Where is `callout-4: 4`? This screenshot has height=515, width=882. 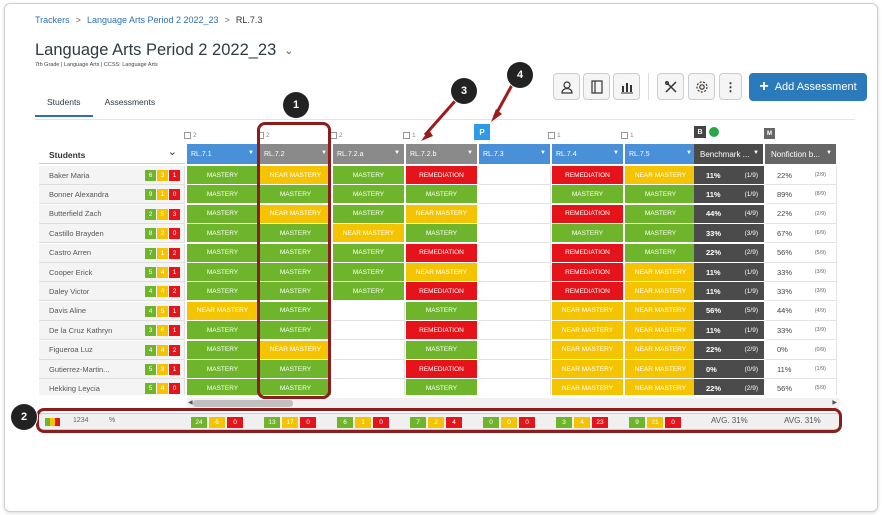 callout-4: 4 is located at coordinates (520, 75).